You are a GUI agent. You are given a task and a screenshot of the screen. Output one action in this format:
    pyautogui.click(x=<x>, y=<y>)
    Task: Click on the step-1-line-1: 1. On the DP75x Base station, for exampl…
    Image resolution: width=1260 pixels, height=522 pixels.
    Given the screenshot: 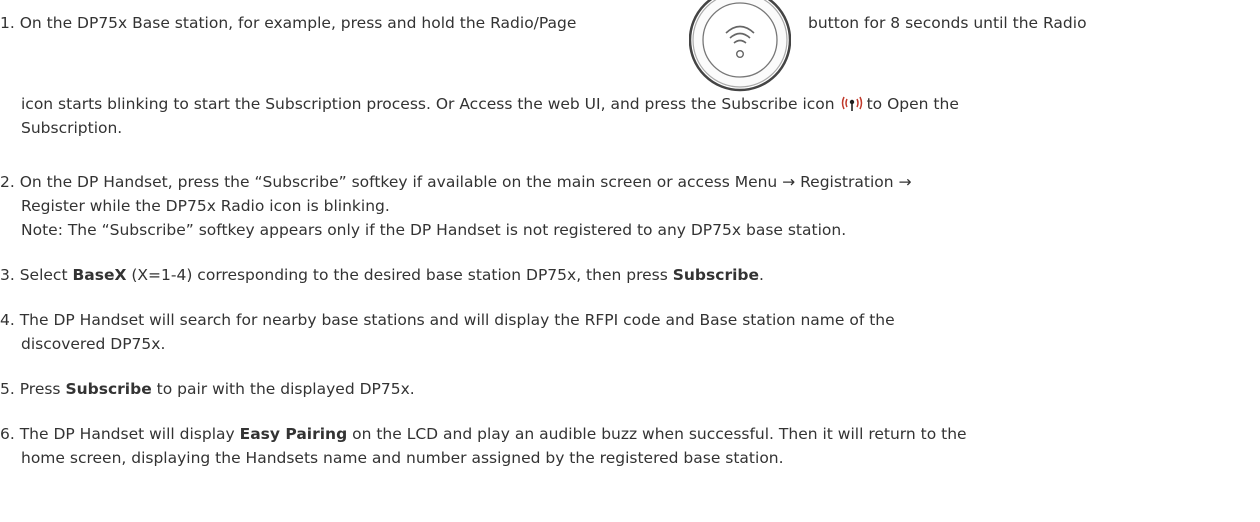 What is the action you would take?
    pyautogui.click(x=288, y=23)
    